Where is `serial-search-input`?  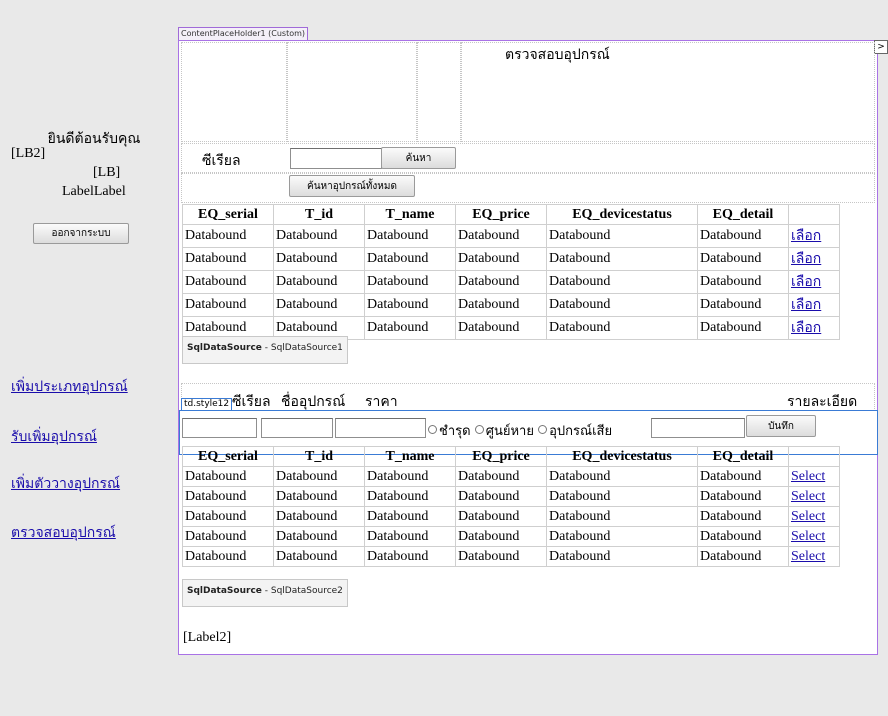 serial-search-input is located at coordinates (336, 158).